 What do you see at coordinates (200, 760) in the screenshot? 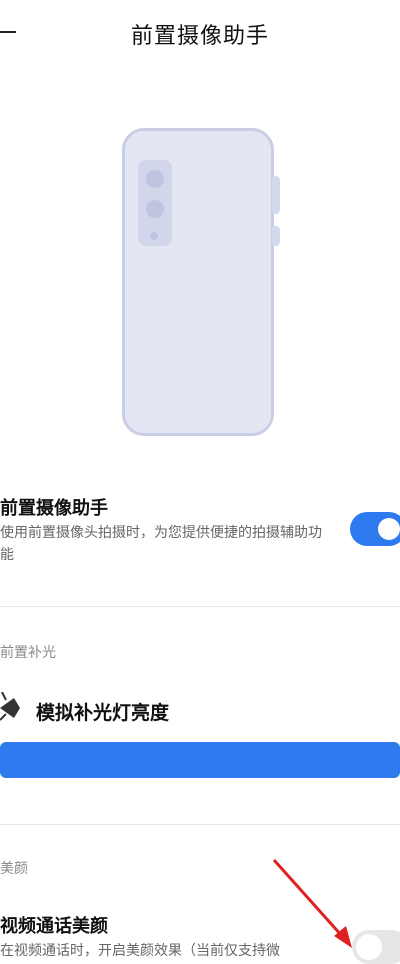
I see `fill-light-brightness-slider` at bounding box center [200, 760].